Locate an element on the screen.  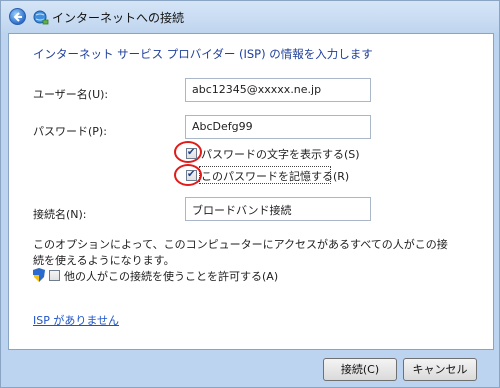
back-button is located at coordinates (17, 16).